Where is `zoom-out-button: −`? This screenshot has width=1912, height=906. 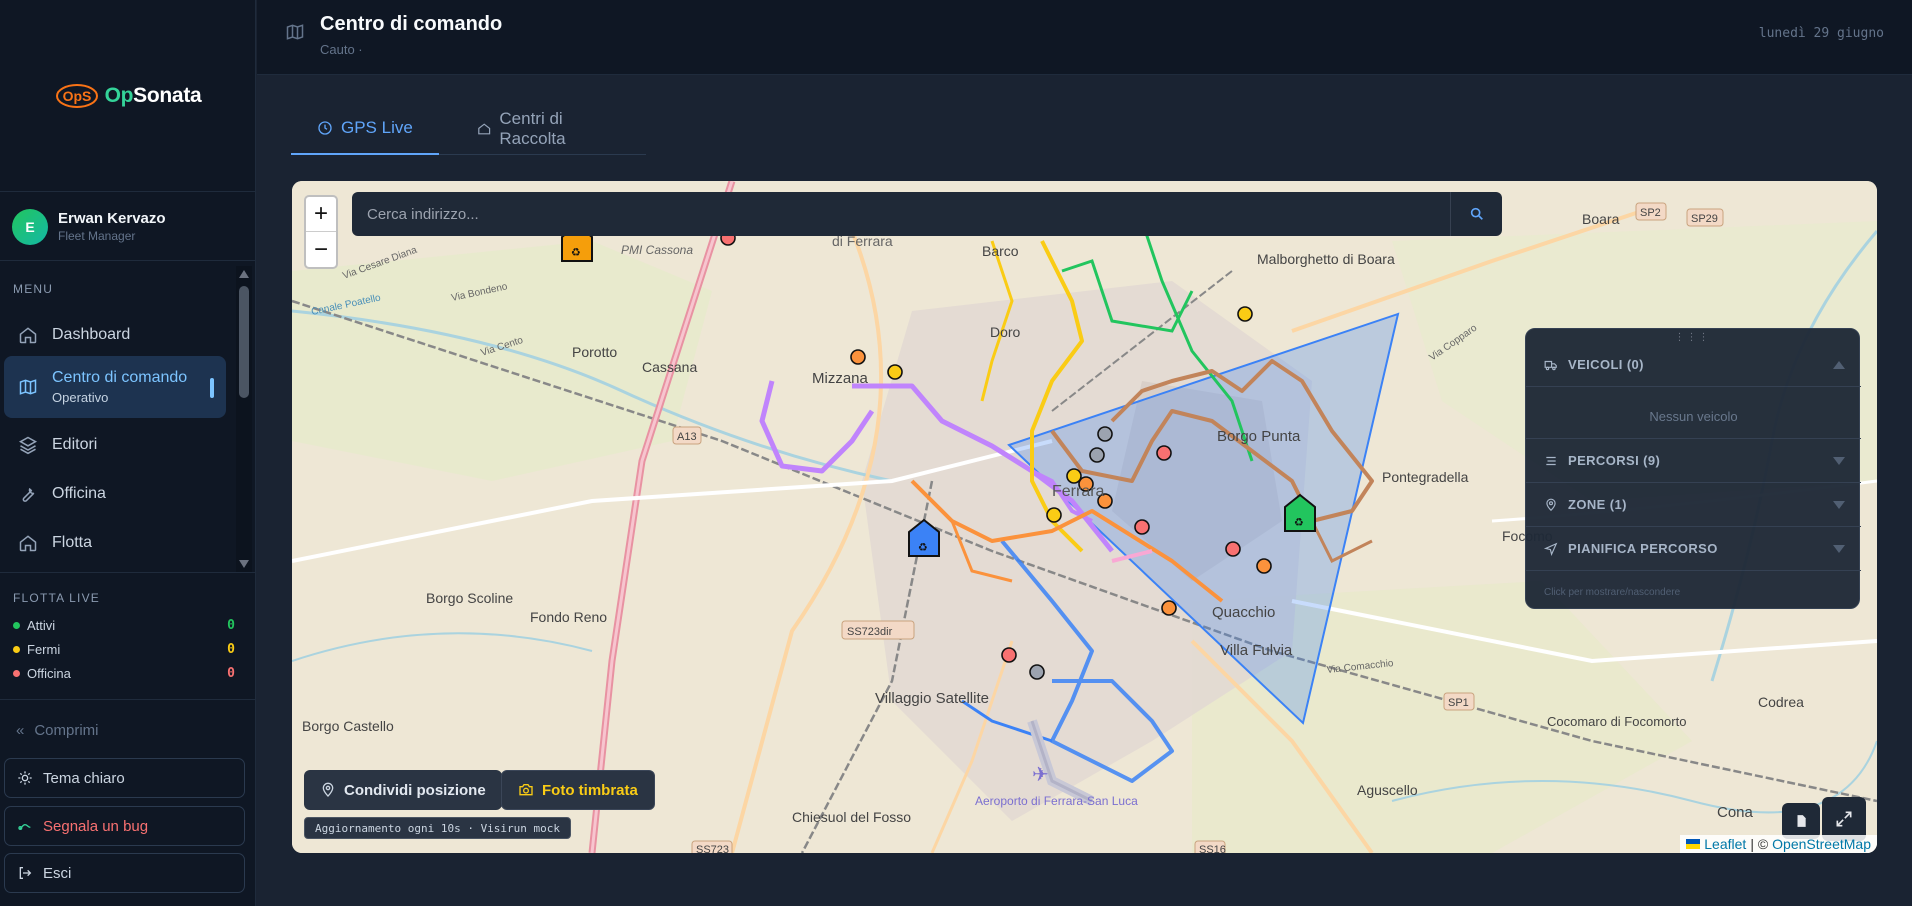 zoom-out-button: − is located at coordinates (321, 249).